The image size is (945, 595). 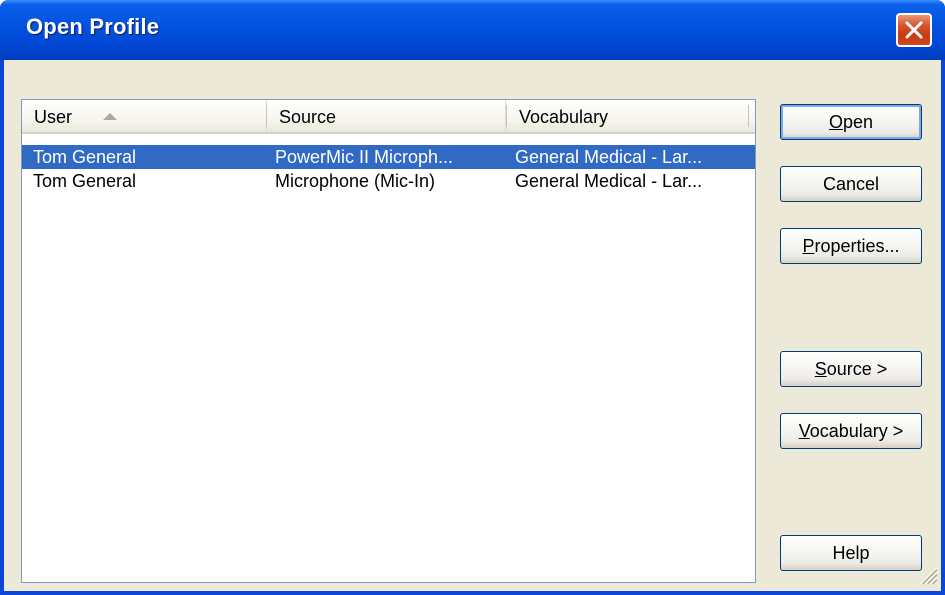 I want to click on column-header-label: Source, so click(x=308, y=117).